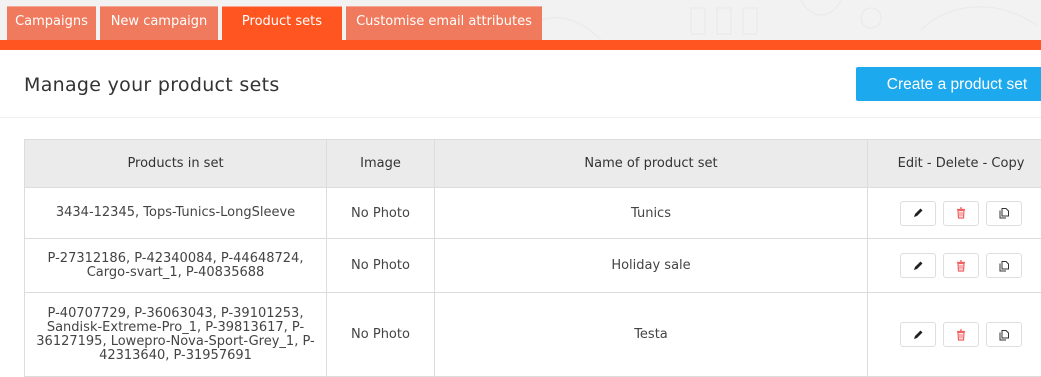  What do you see at coordinates (51, 23) in the screenshot?
I see `tab-campaigns: Campaigns` at bounding box center [51, 23].